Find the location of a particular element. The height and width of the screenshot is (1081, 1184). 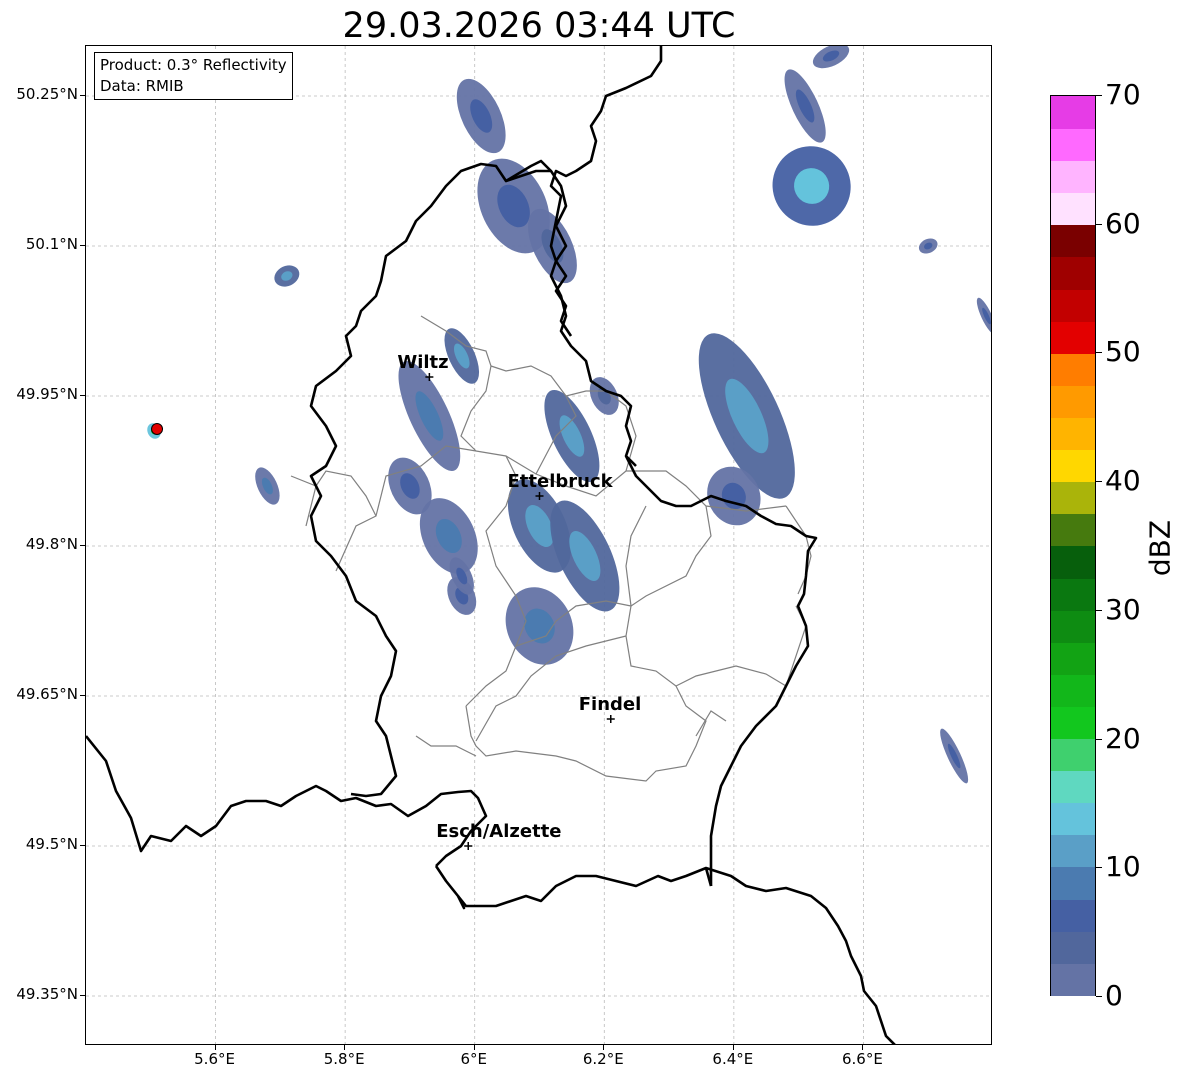

product-label: Product: 0.3° Reflectivity is located at coordinates (193, 65).